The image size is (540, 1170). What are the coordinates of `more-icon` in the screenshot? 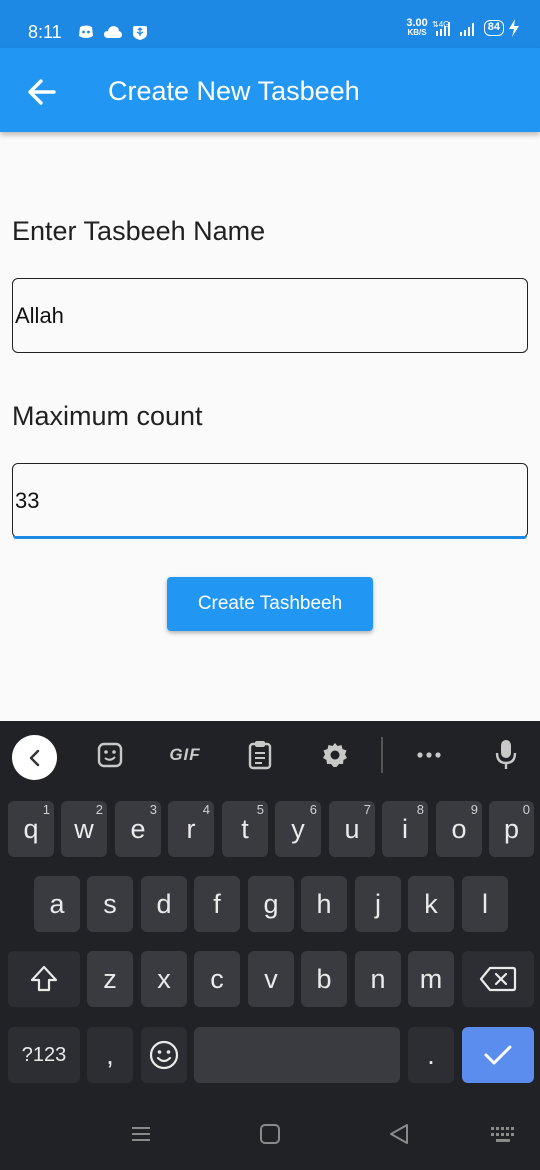 It's located at (429, 755).